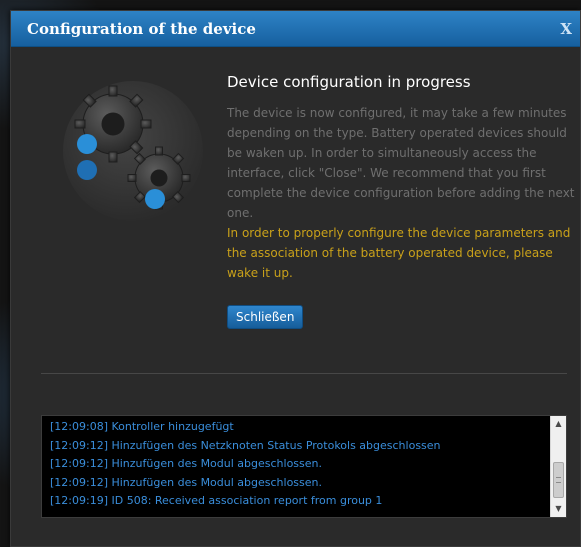  What do you see at coordinates (141, 29) in the screenshot?
I see `dialog-title: Configuration of the device` at bounding box center [141, 29].